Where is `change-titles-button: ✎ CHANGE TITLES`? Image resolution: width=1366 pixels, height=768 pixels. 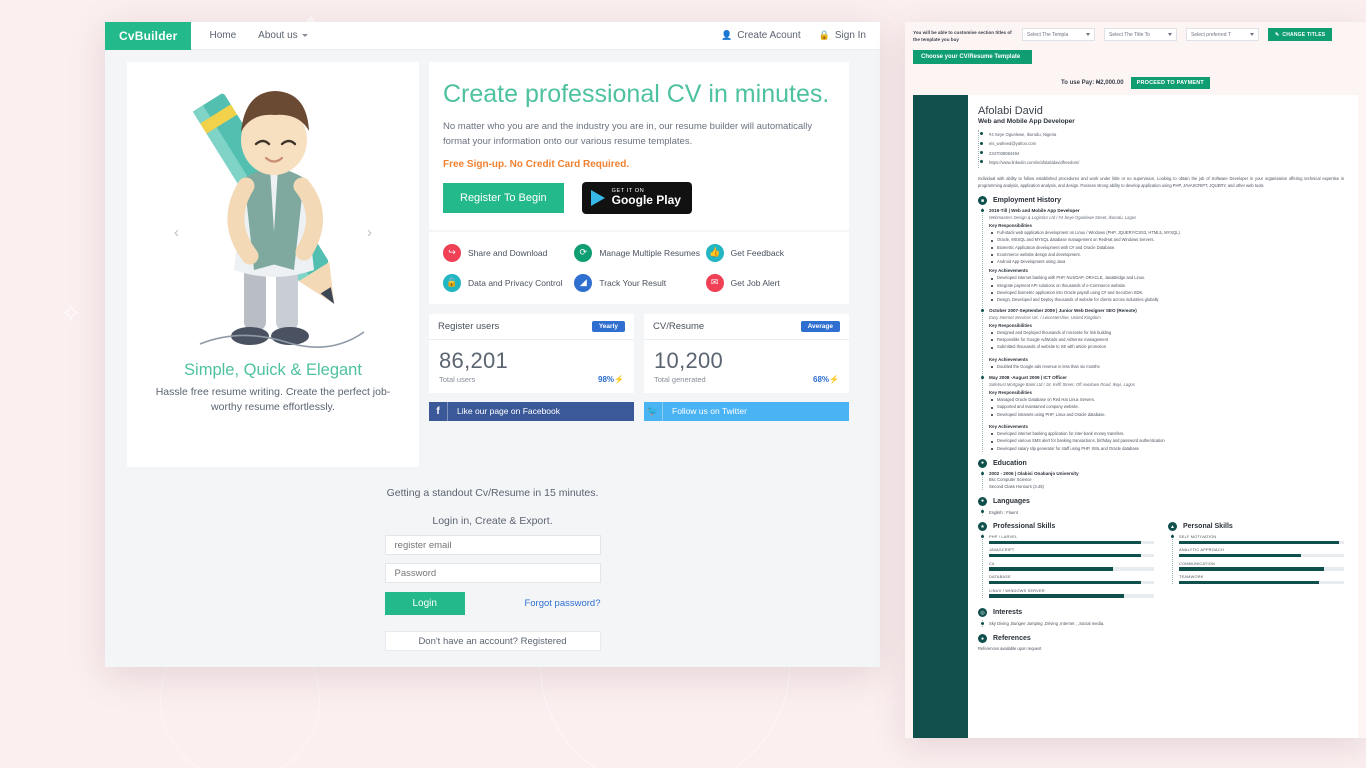
change-titles-button: ✎ CHANGE TITLES is located at coordinates (1300, 34).